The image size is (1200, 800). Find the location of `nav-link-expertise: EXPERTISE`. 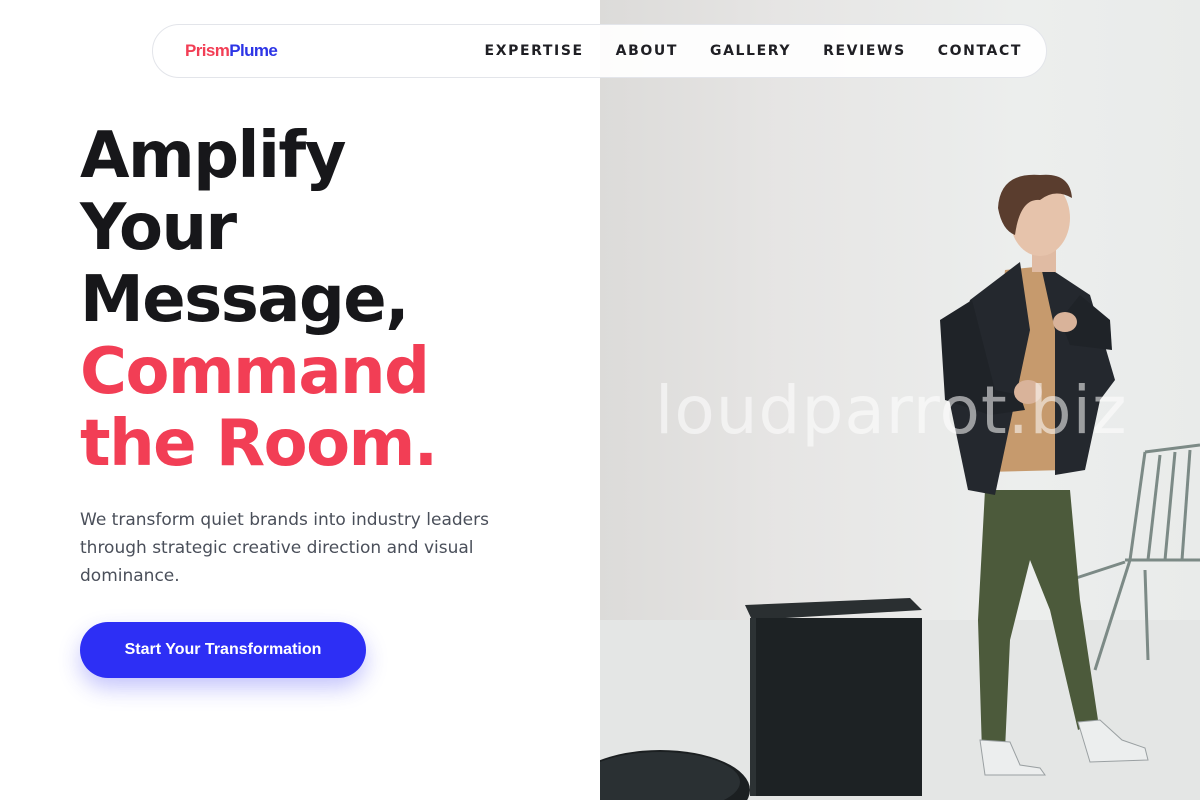

nav-link-expertise: EXPERTISE is located at coordinates (534, 51).